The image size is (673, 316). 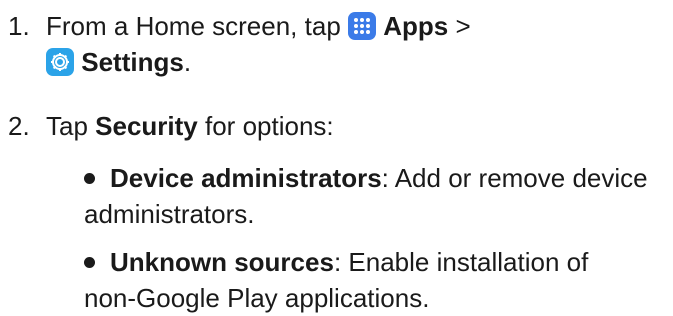 What do you see at coordinates (19, 126) in the screenshot?
I see `step-2-number: 2.` at bounding box center [19, 126].